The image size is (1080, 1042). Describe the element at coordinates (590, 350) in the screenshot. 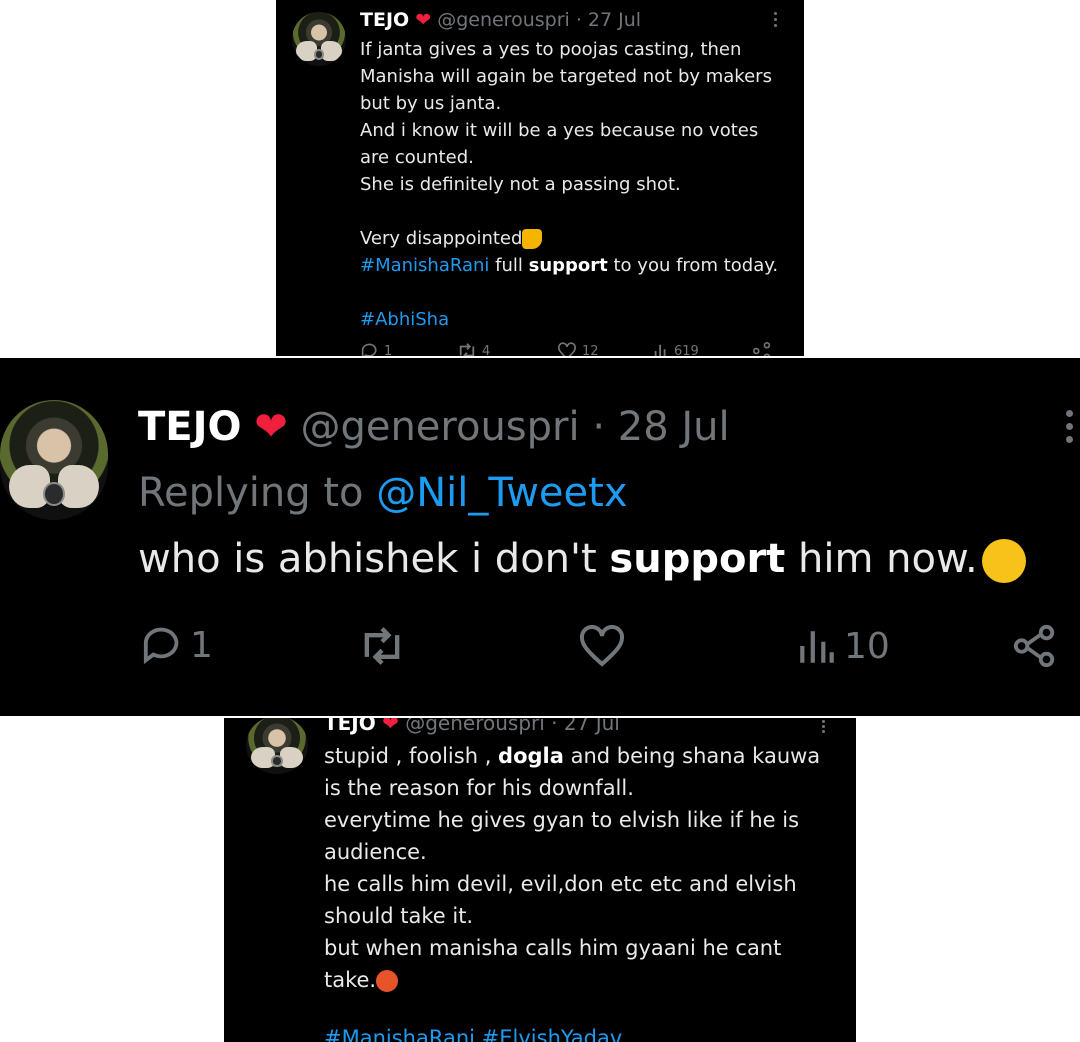

I see `like-count: 12` at that location.